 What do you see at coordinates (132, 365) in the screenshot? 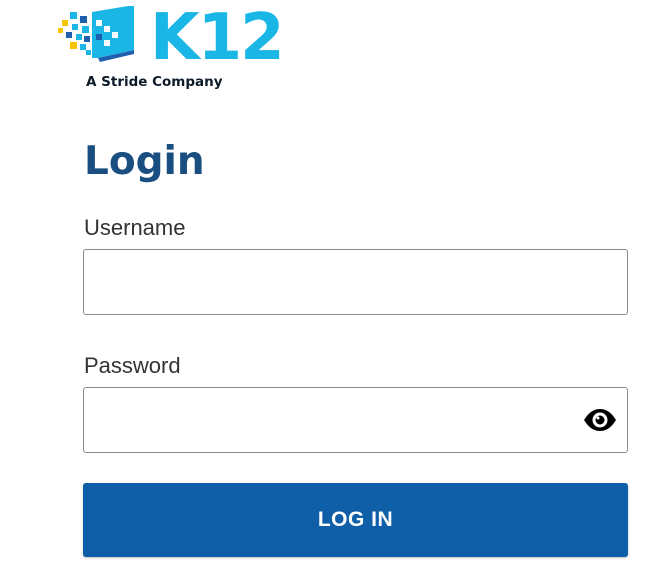
I see `password-label: Password` at bounding box center [132, 365].